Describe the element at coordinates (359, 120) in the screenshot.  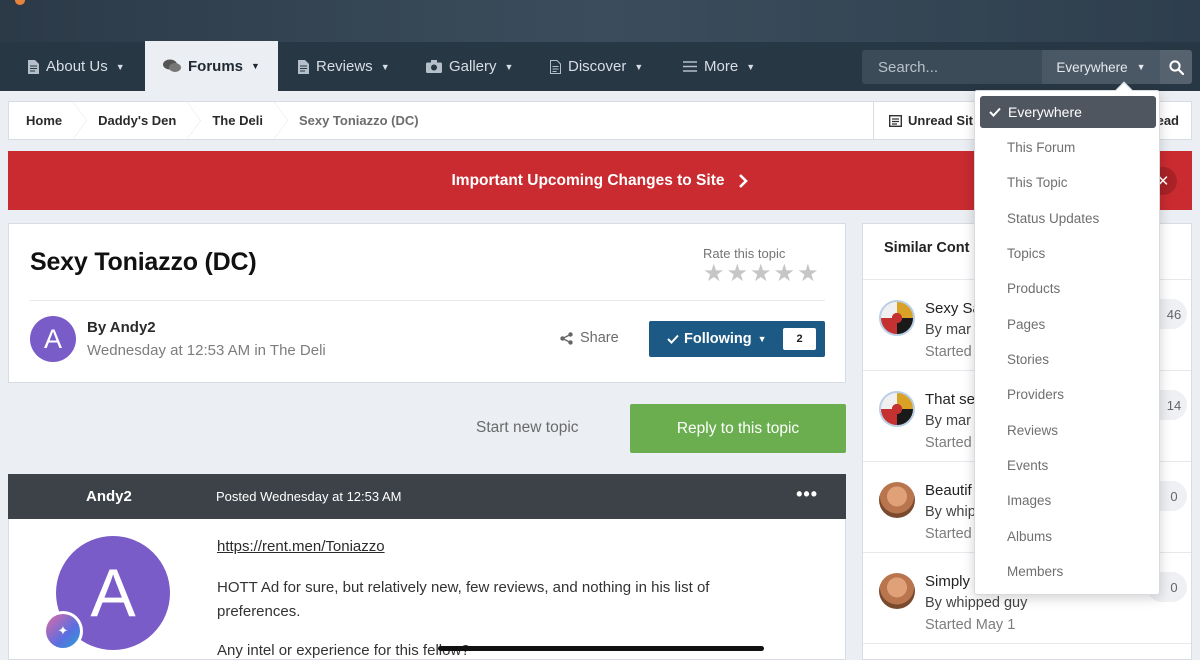
I see `breadcrumb-current-topic: Sexy Toniazzo (DC)` at that location.